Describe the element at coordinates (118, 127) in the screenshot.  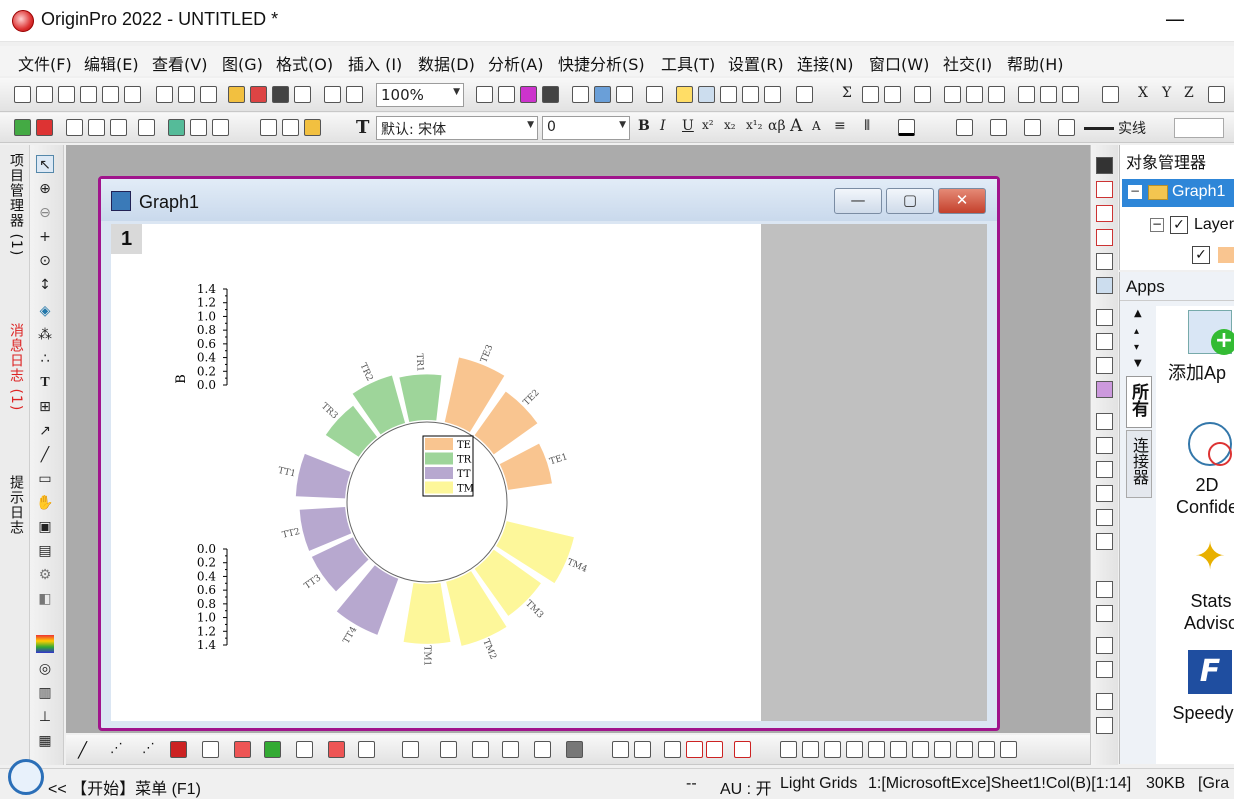
I see `arrange-layers-icon` at that location.